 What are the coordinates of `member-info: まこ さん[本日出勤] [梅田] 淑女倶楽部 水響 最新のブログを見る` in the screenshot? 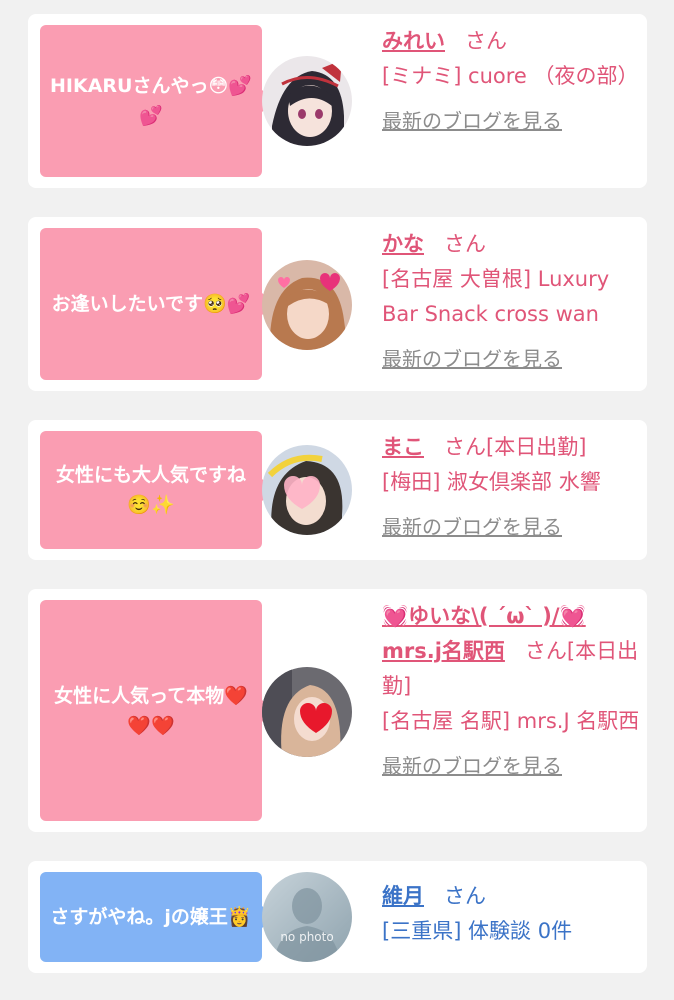 It's located at (511, 487).